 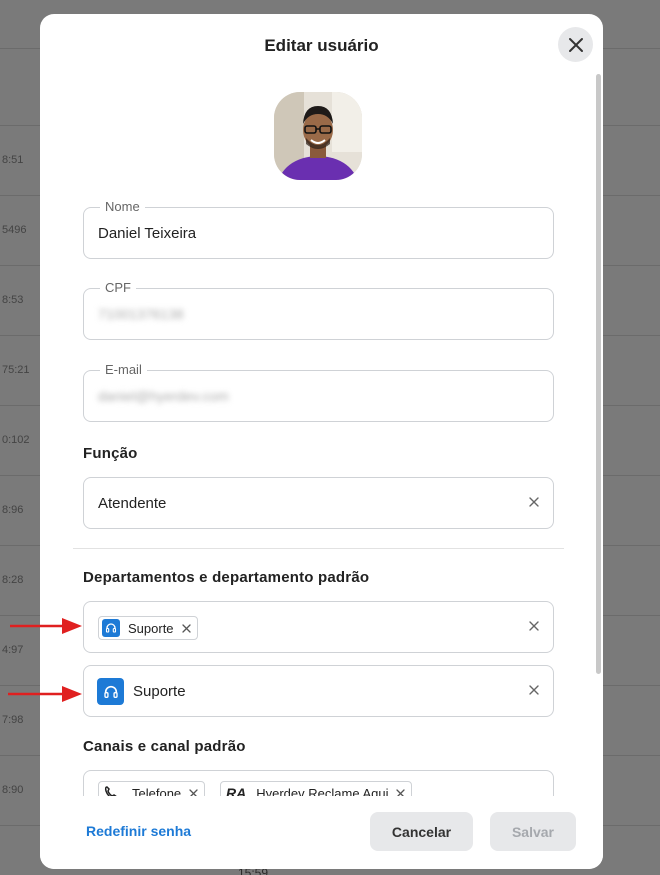 I want to click on clear-departments-button, so click(x=534, y=626).